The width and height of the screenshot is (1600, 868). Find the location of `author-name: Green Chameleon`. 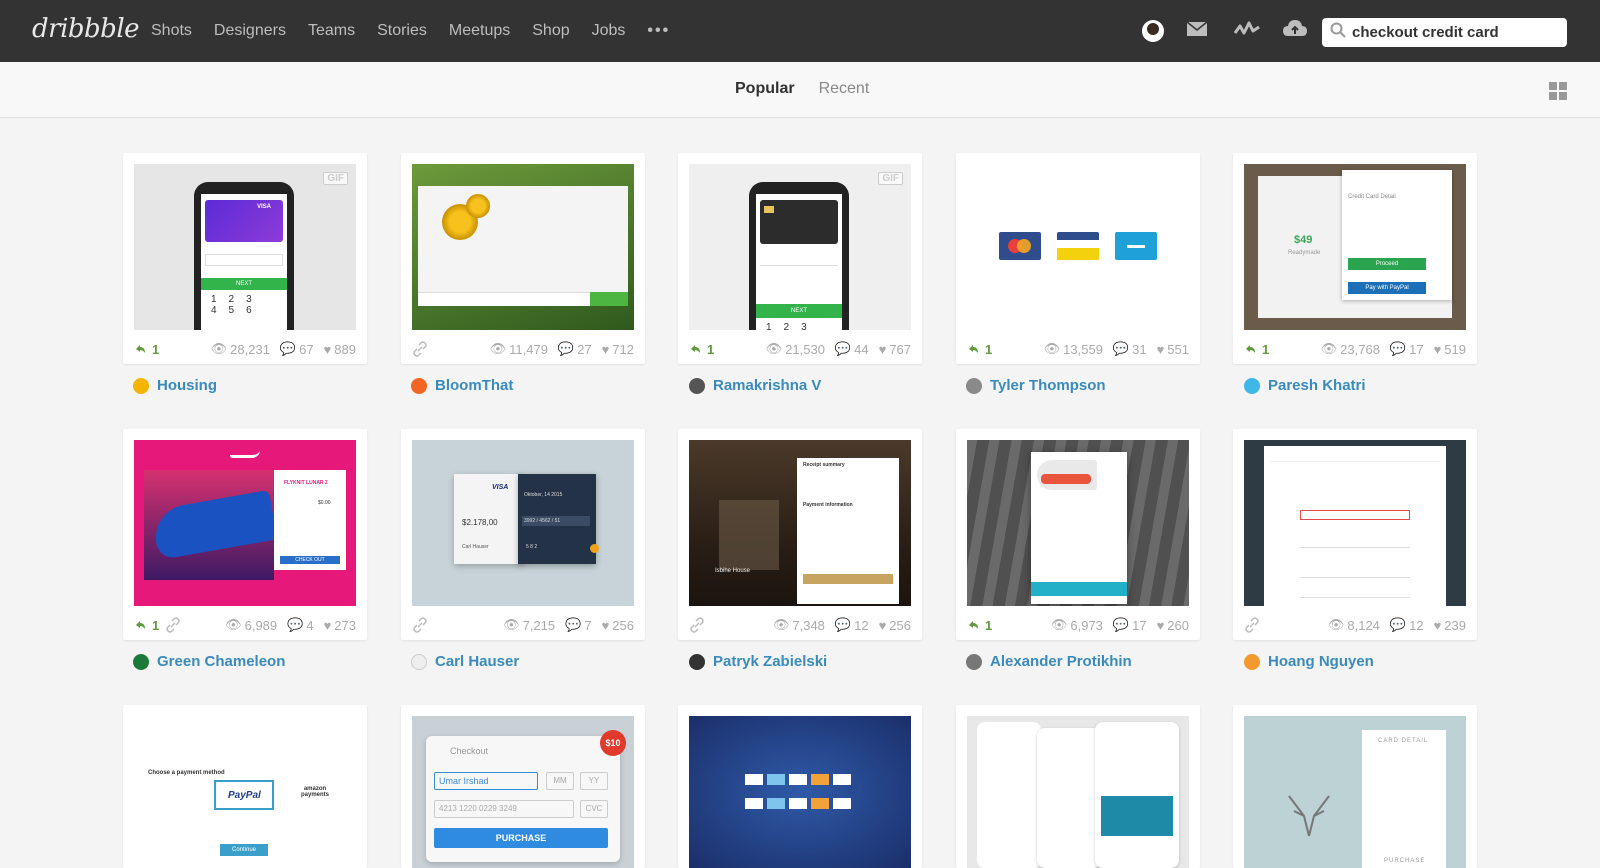

author-name: Green Chameleon is located at coordinates (221, 661).